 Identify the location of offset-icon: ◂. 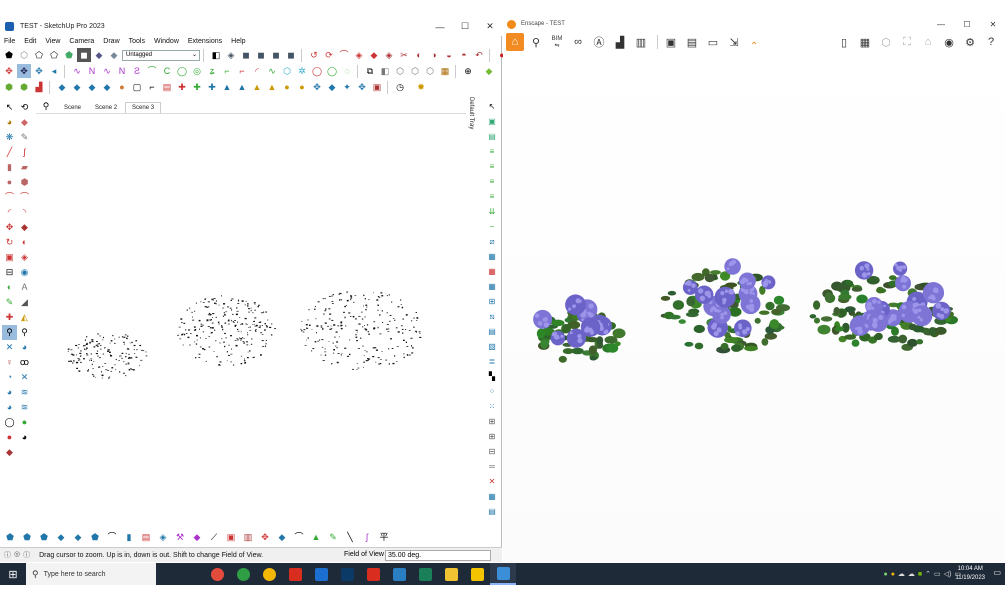
(54, 71).